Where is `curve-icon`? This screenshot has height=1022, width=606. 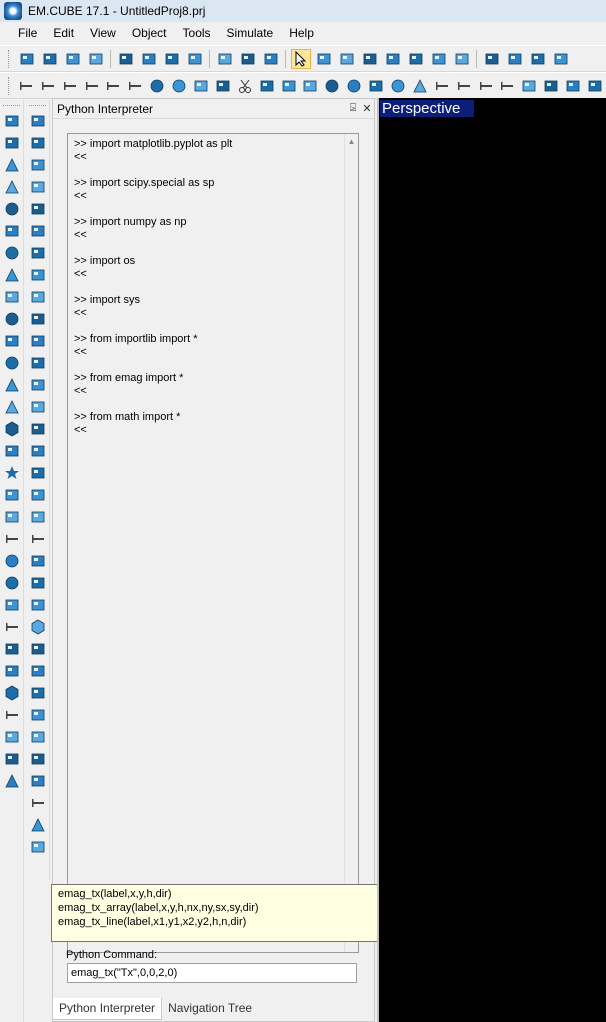
curve-icon is located at coordinates (38, 693).